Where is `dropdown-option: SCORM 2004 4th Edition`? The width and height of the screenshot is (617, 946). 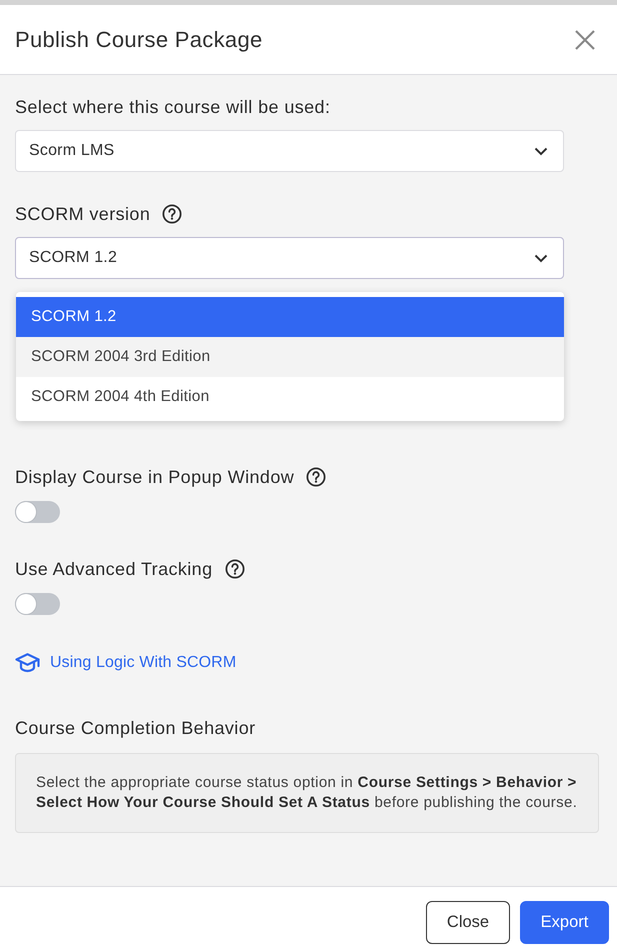
dropdown-option: SCORM 2004 4th Edition is located at coordinates (290, 397).